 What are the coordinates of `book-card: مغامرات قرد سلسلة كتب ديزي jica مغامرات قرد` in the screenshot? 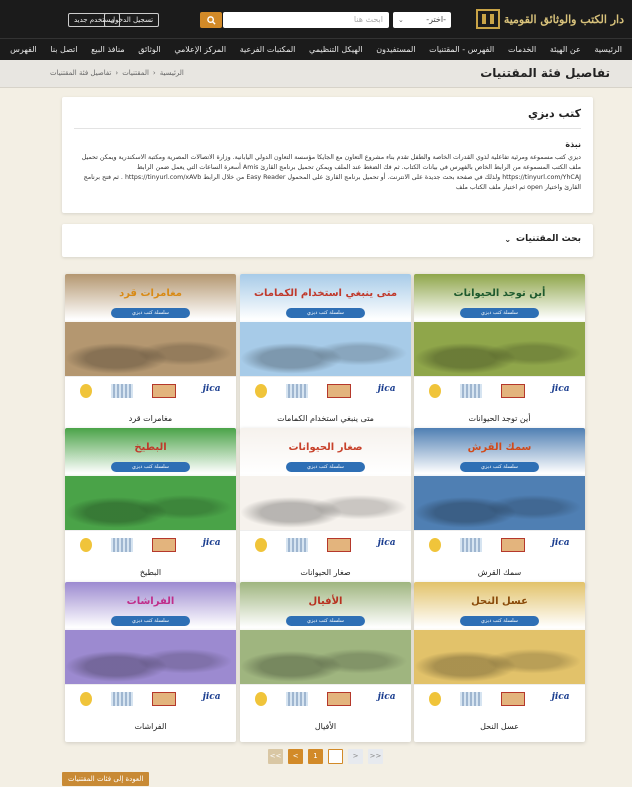 It's located at (150, 354).